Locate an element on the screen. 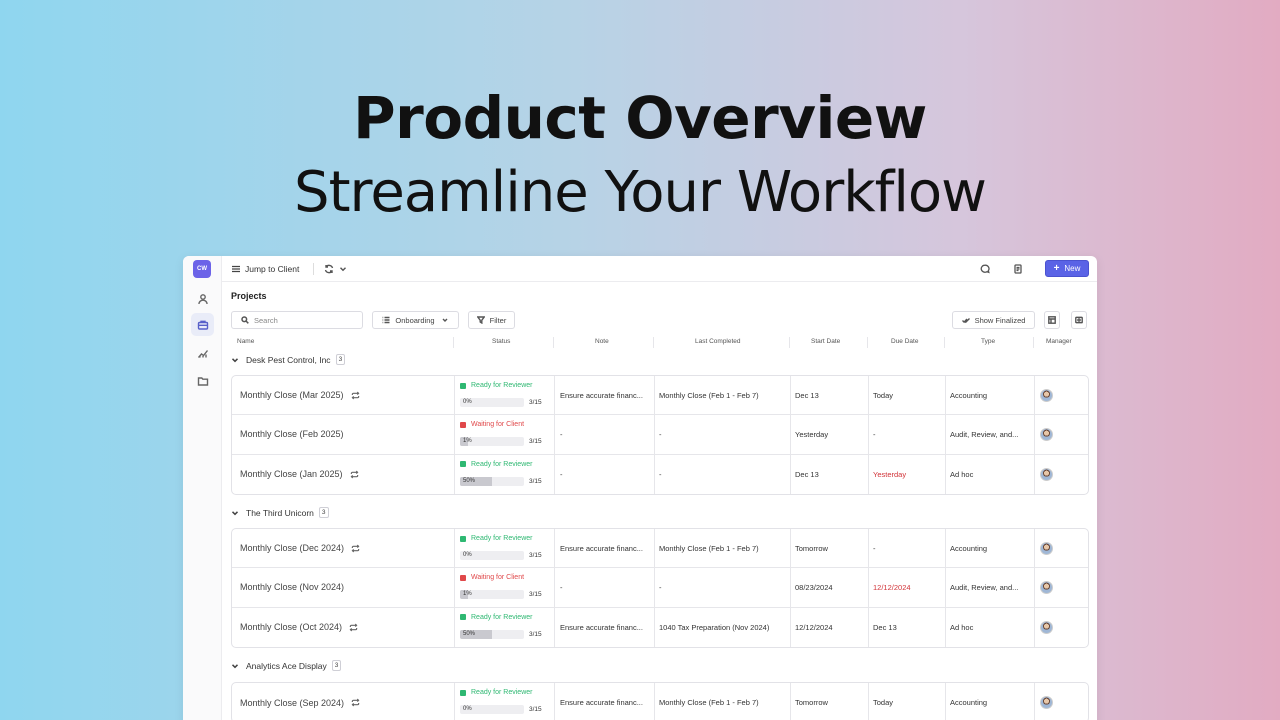 The image size is (1280, 720). status-text: Waiting for Client is located at coordinates (498, 425).